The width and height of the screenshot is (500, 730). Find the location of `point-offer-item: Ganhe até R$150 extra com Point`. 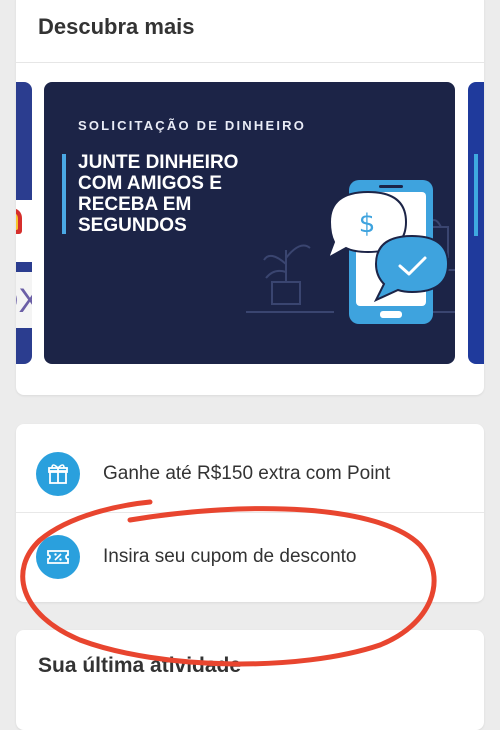

point-offer-item: Ganhe até R$150 extra com Point is located at coordinates (250, 474).